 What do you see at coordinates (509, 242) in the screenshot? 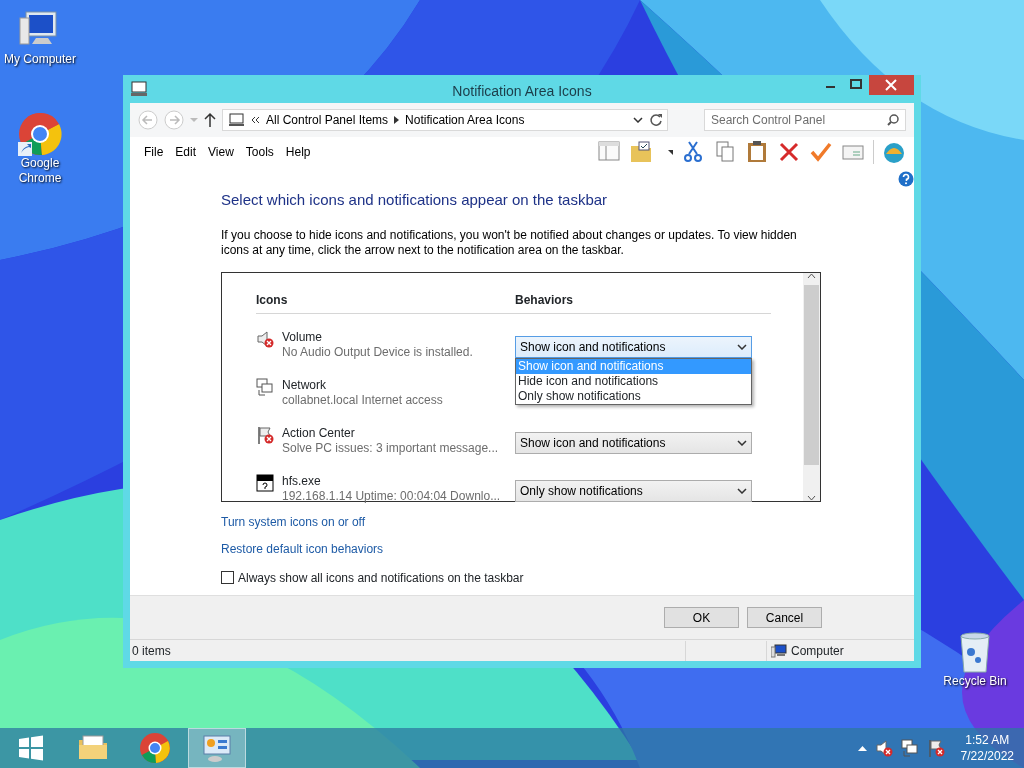
I see `description: If you choose to hide icons and notifications, you won't be notified about changes or updates. To view hidden icons at any time, click the arrow next to the notification area on the taskbar.` at bounding box center [509, 242].